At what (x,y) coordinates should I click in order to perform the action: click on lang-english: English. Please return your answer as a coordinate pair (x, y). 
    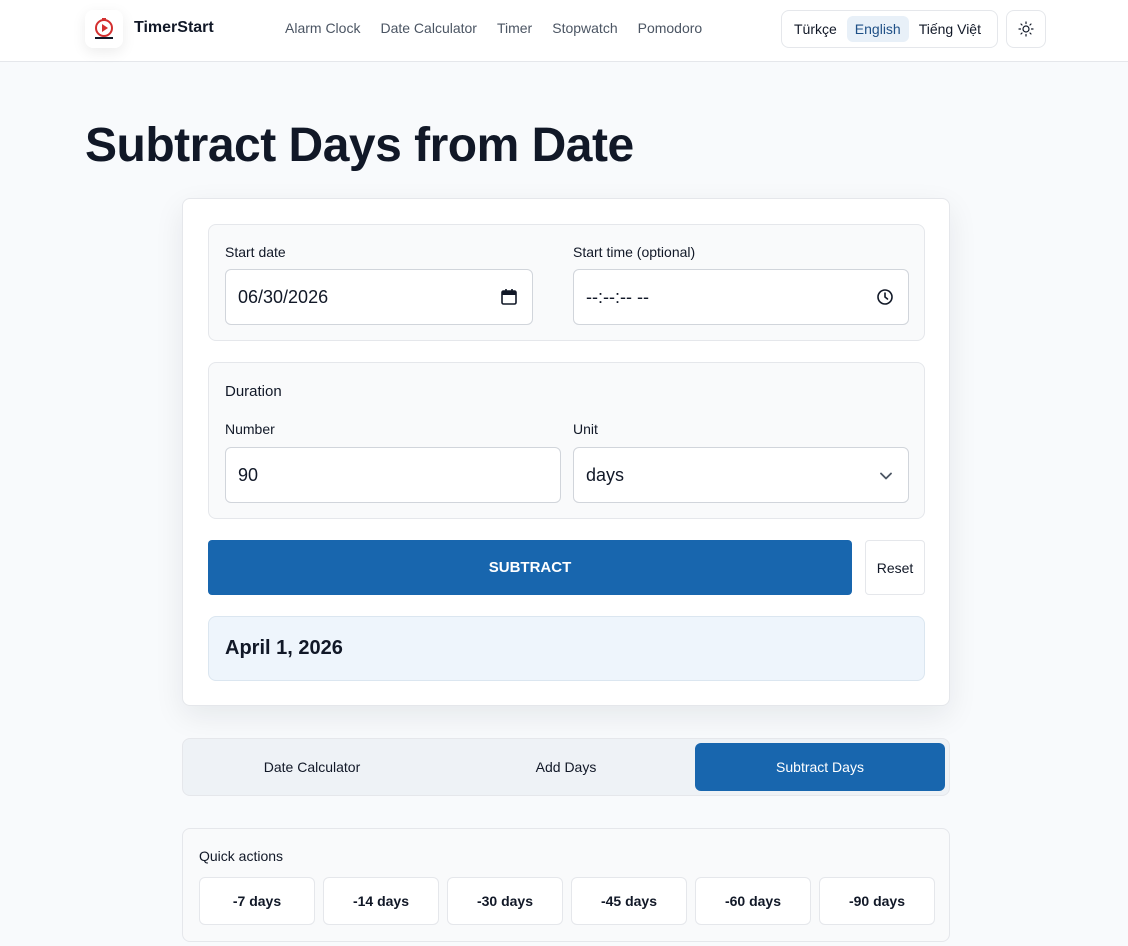
    Looking at the image, I should click on (877, 29).